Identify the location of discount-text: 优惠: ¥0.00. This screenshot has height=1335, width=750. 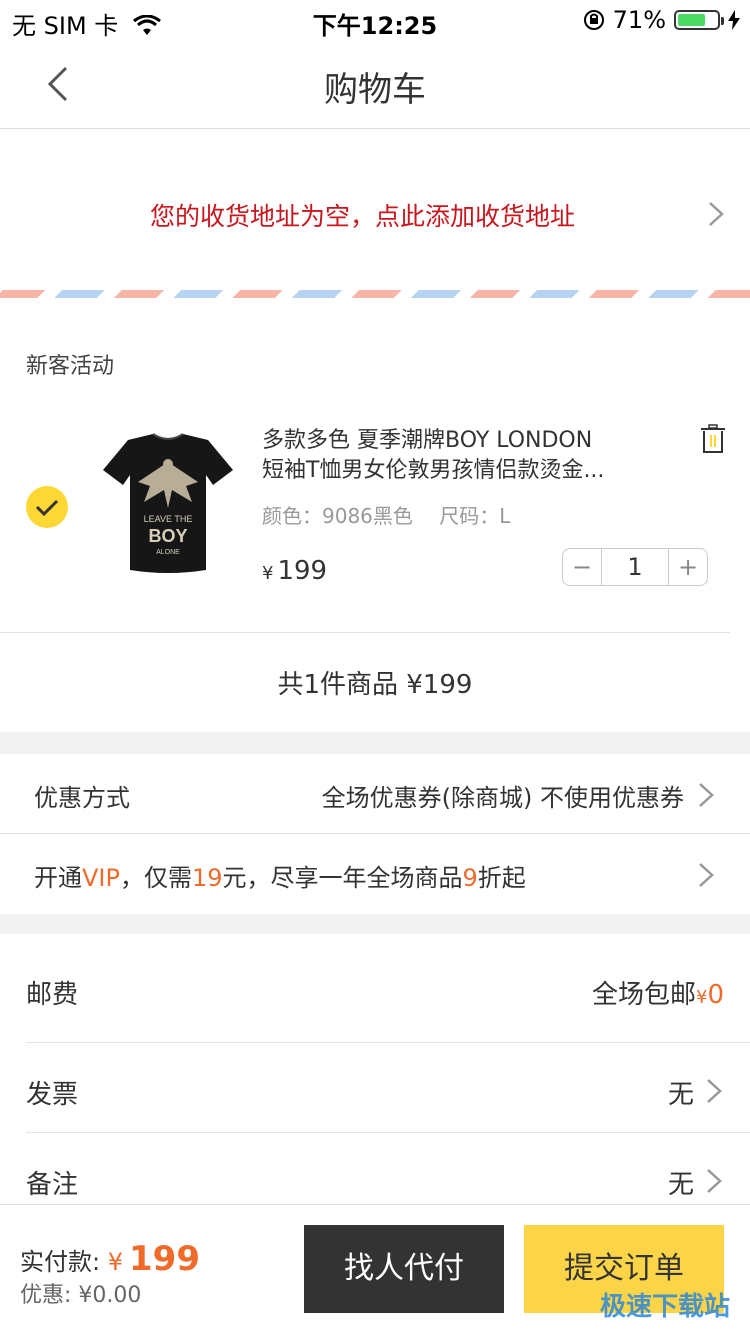
(81, 1295).